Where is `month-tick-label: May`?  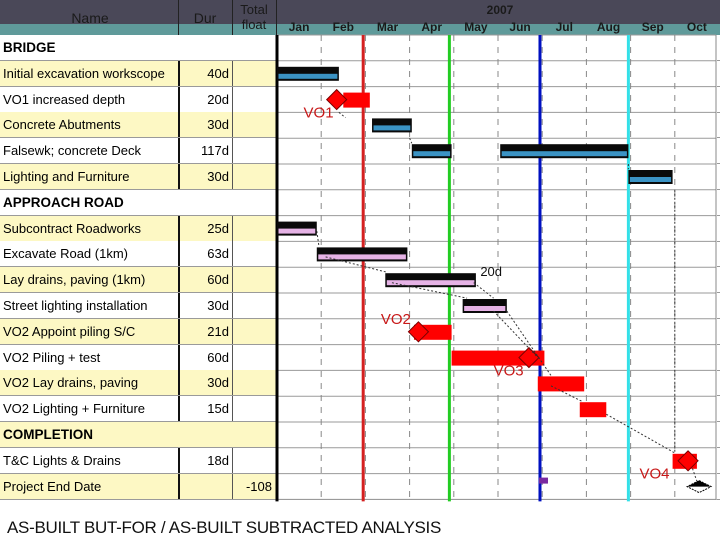
month-tick-label: May is located at coordinates (476, 27).